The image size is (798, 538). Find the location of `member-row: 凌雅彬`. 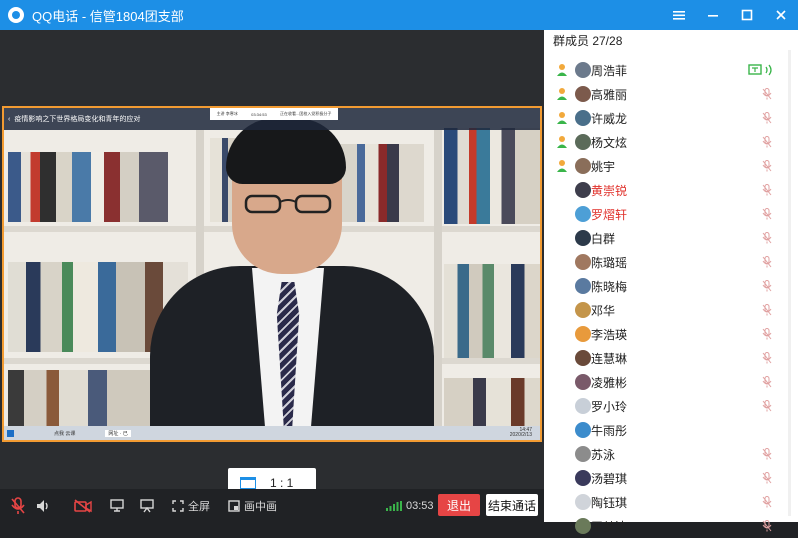

member-row: 凌雅彬 is located at coordinates (671, 382).